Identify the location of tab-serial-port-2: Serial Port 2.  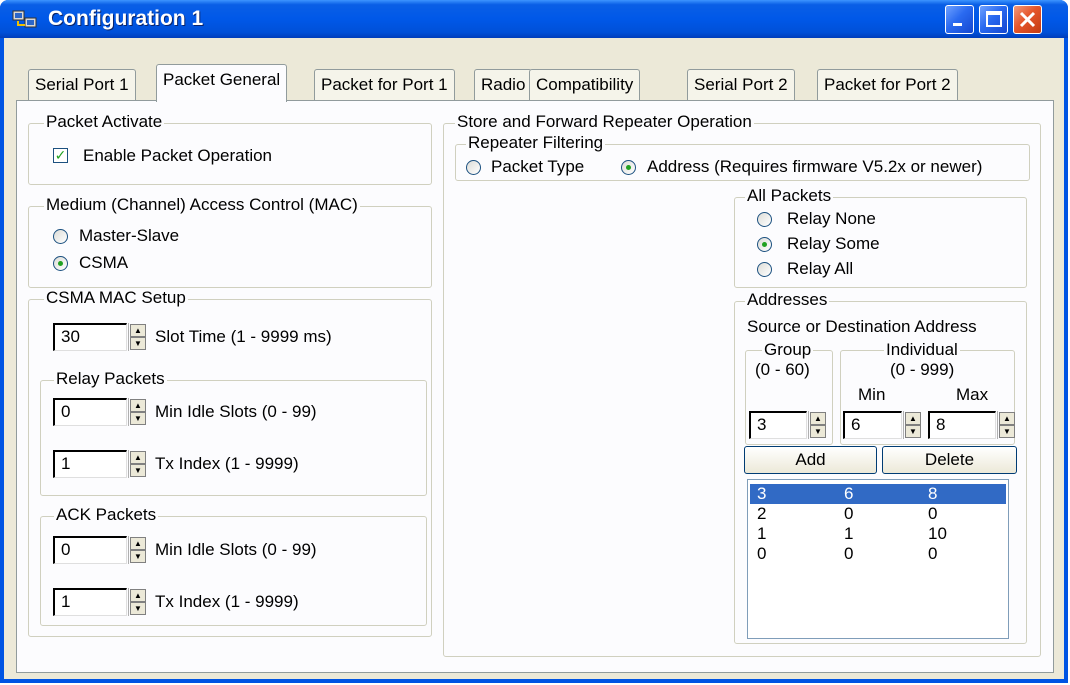
(741, 85).